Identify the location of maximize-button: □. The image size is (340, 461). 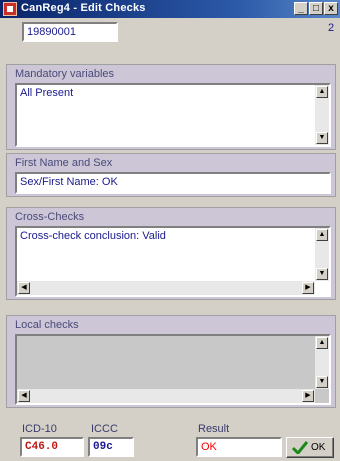
(316, 8).